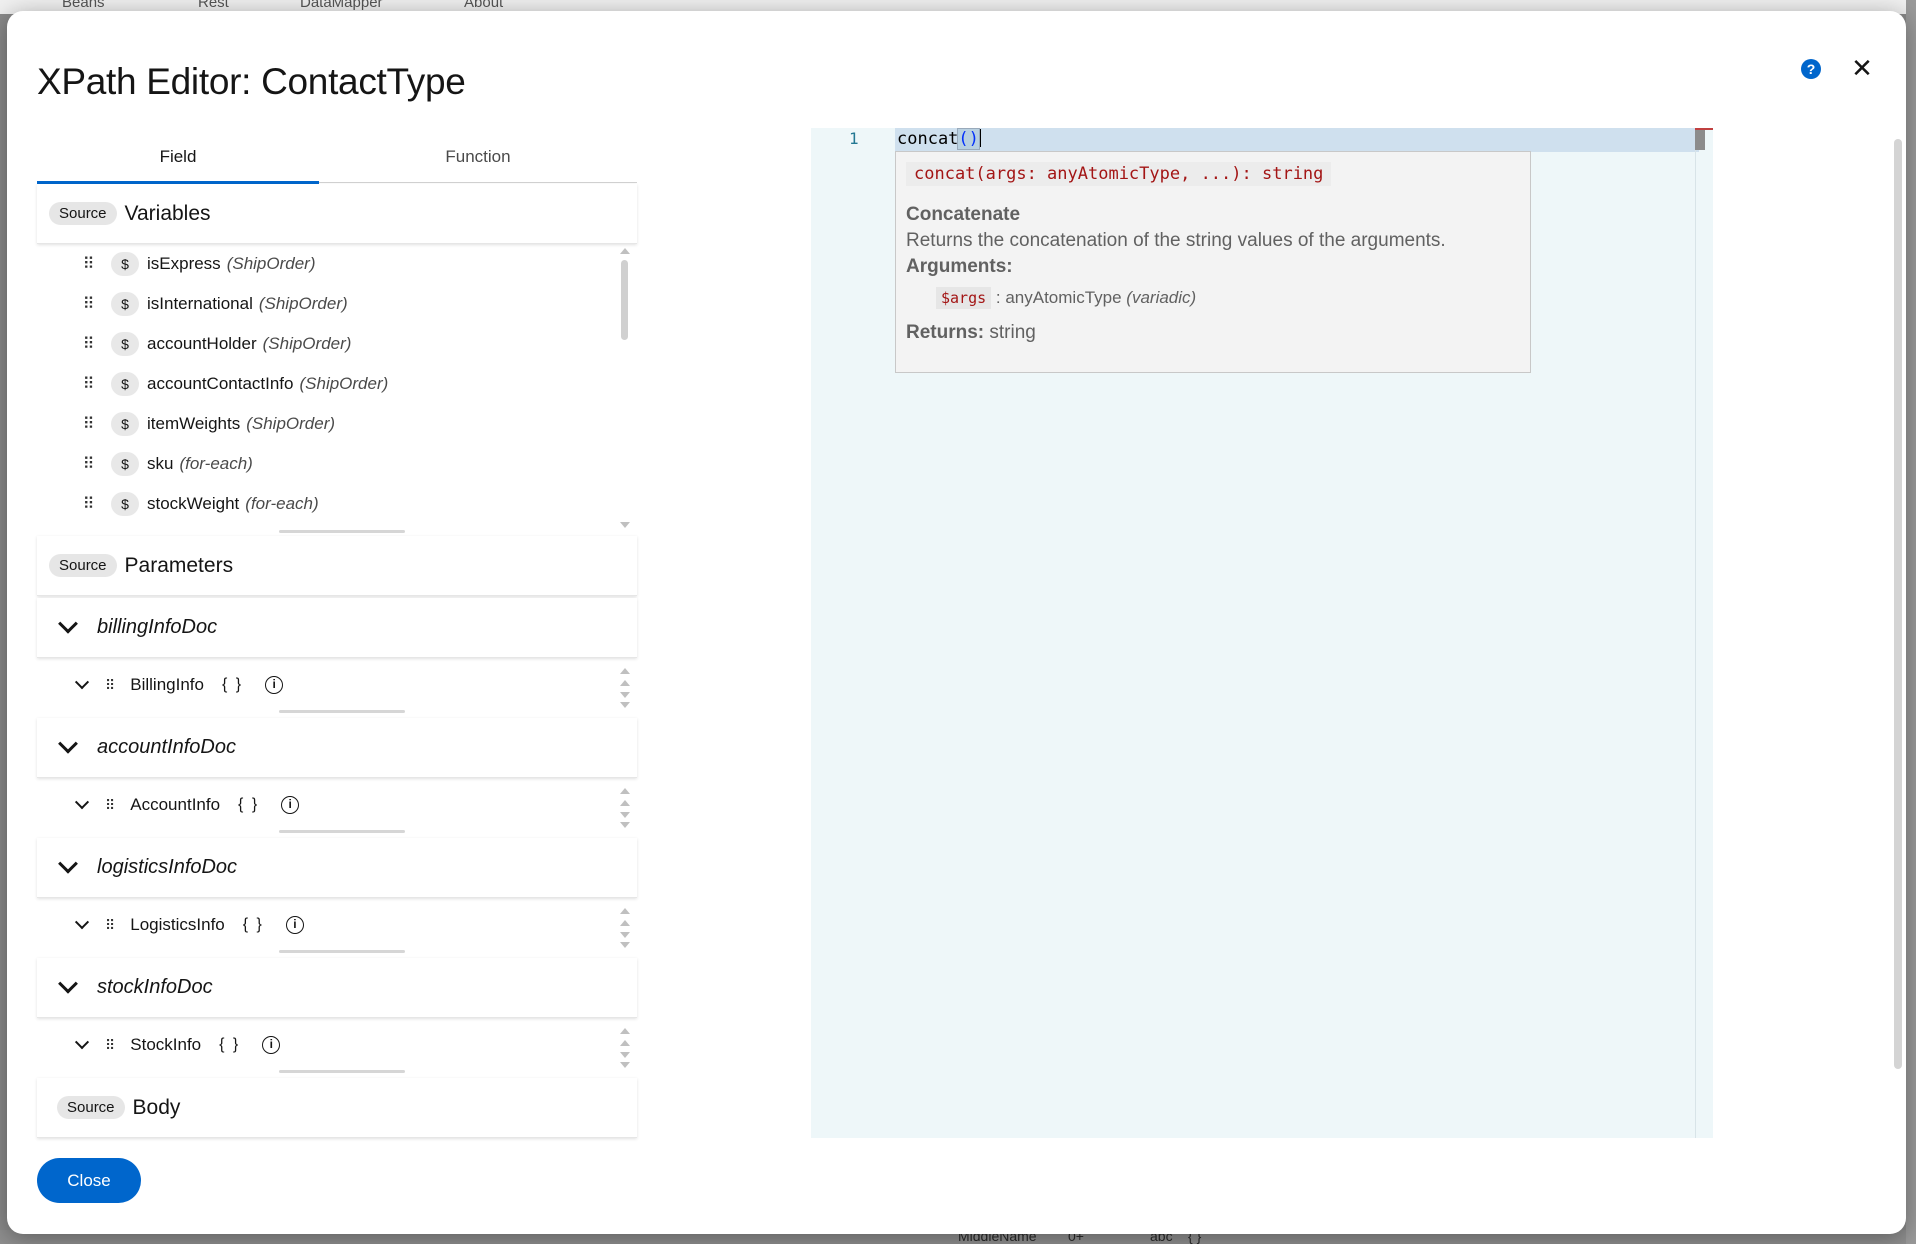 Image resolution: width=1916 pixels, height=1244 pixels. Describe the element at coordinates (1700, 140) in the screenshot. I see `editor-scrollbar-thumb` at that location.